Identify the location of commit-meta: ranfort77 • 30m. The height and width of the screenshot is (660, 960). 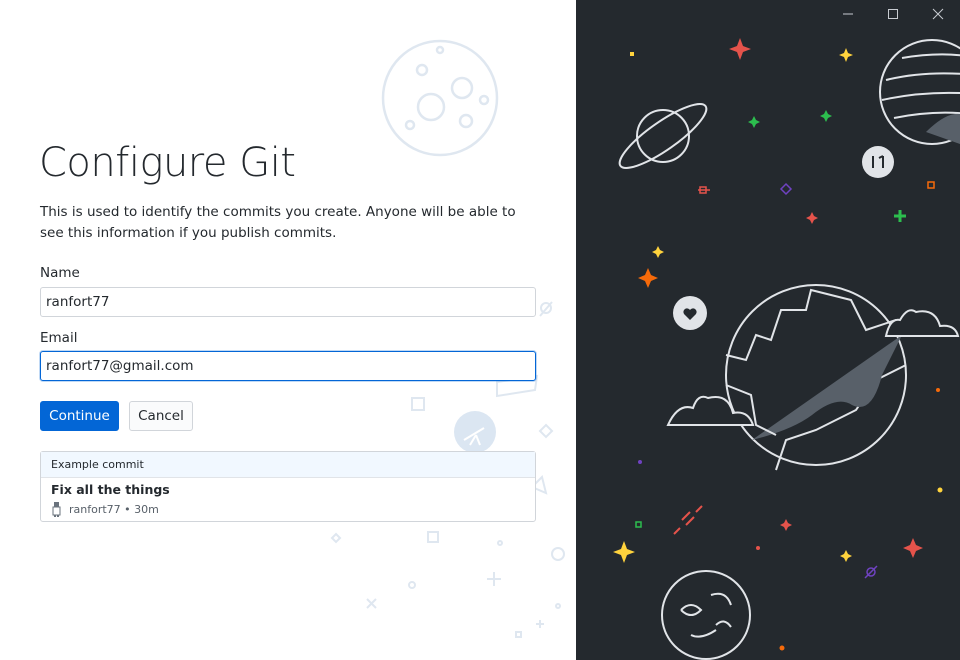
(105, 509).